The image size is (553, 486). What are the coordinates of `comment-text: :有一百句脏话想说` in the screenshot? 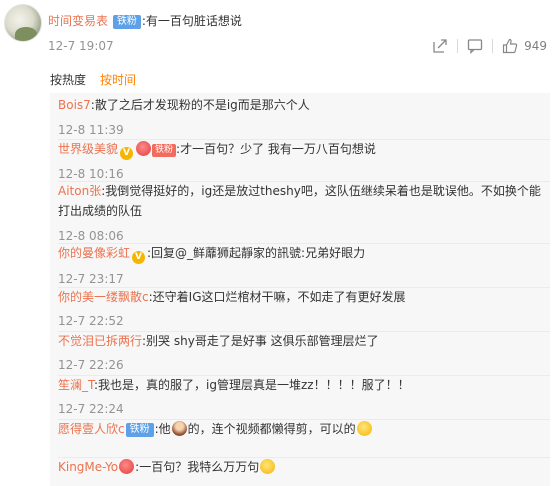 It's located at (191, 21).